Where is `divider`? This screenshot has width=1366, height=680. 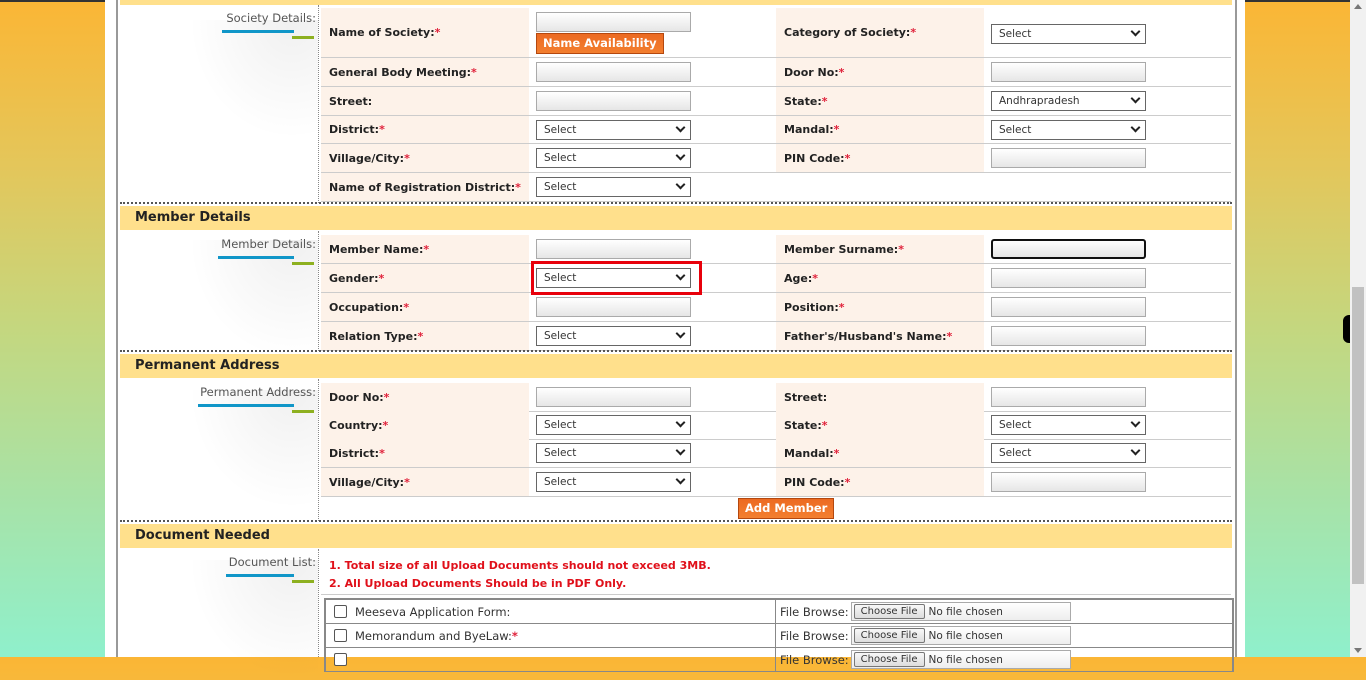
divider is located at coordinates (776, 594).